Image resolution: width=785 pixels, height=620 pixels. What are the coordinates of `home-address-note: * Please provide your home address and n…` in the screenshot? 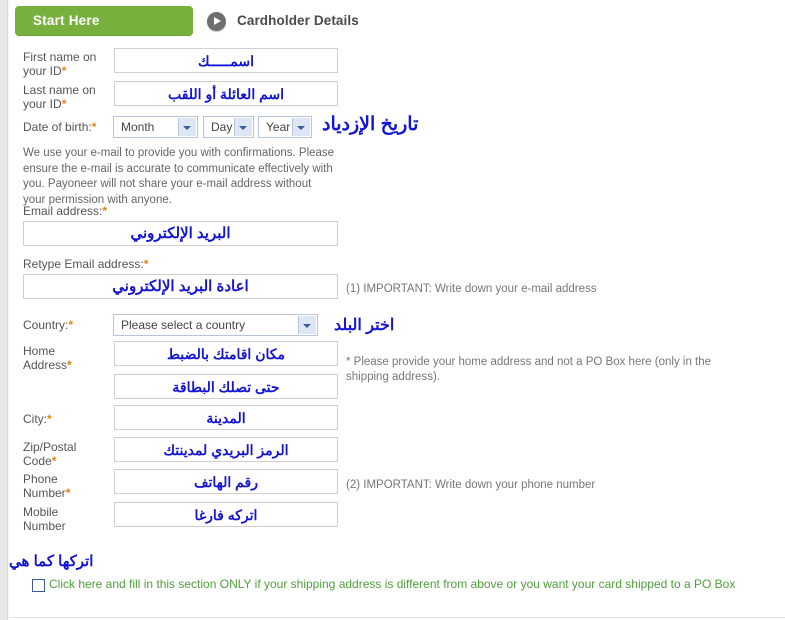 It's located at (529, 369).